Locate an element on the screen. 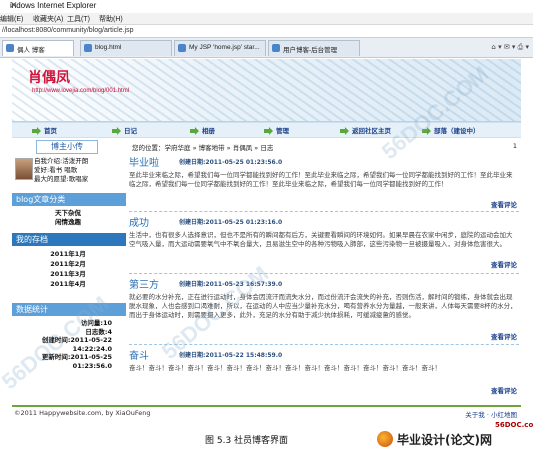 The width and height of the screenshot is (533, 456). nav-diary: 日记 is located at coordinates (124, 130).